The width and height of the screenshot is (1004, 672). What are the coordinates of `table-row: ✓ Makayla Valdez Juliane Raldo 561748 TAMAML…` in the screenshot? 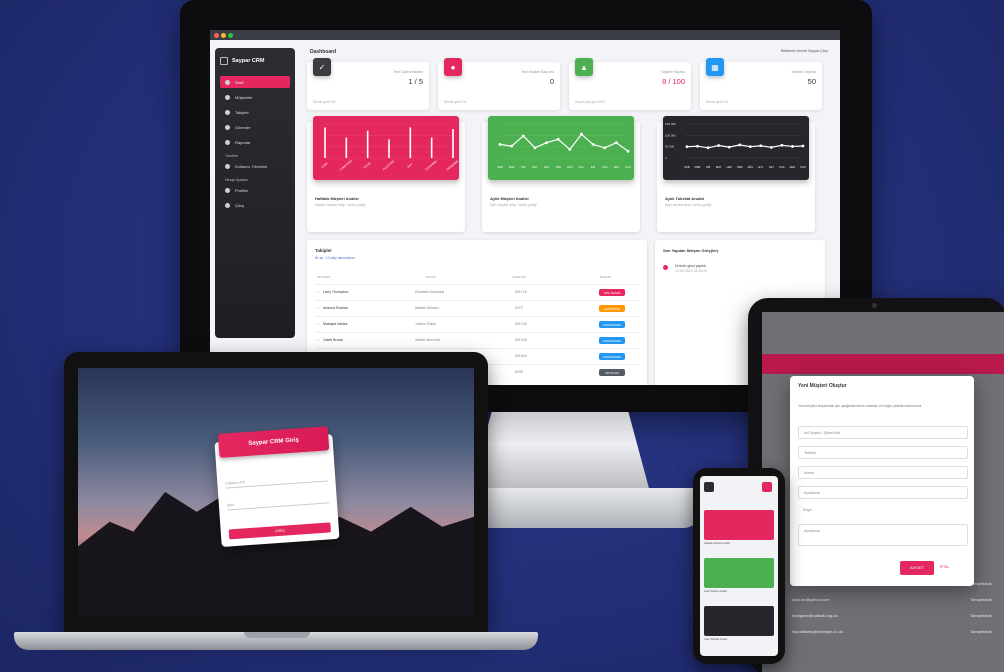 It's located at (477, 324).